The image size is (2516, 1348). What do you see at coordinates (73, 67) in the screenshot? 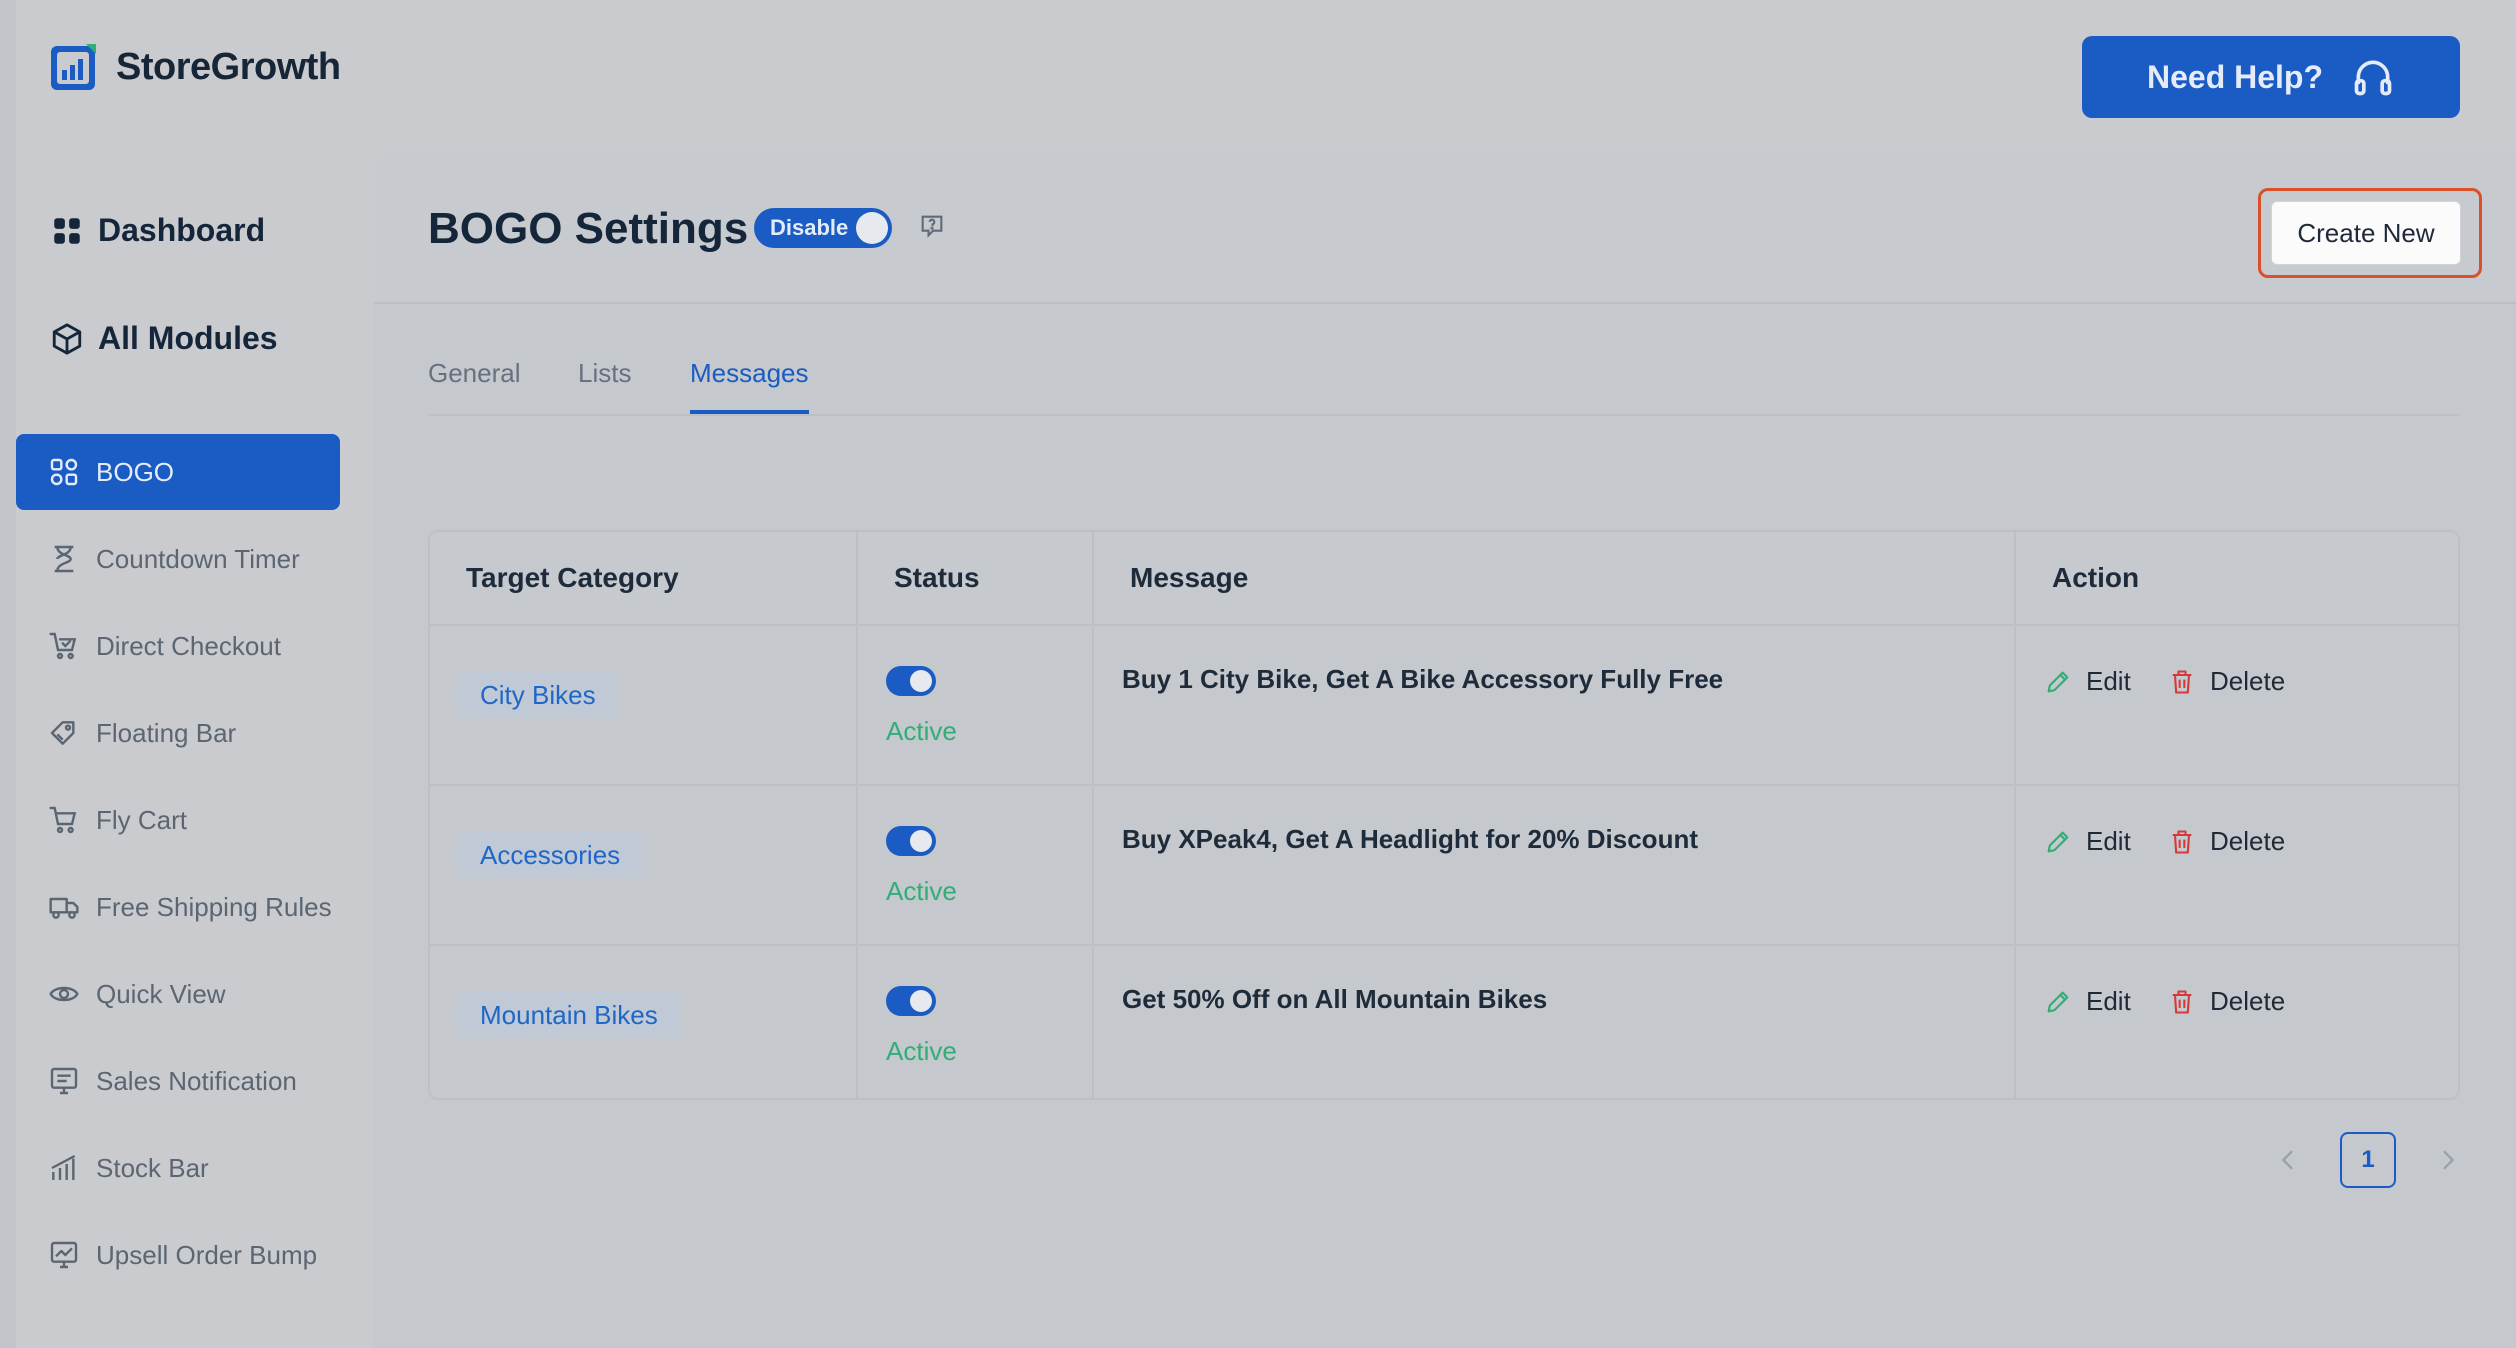
I see `logo-icon` at bounding box center [73, 67].